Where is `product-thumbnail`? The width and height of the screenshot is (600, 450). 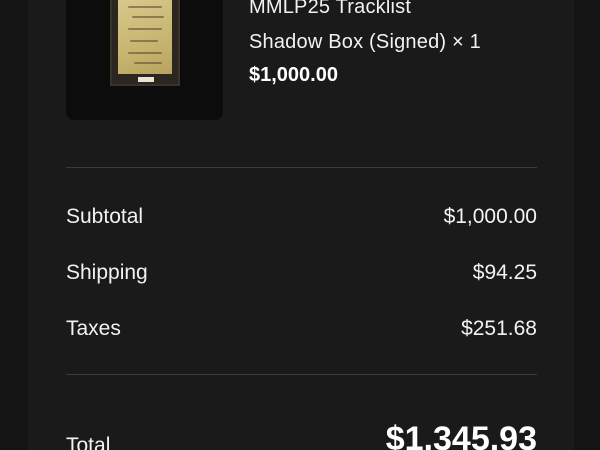
product-thumbnail is located at coordinates (144, 60).